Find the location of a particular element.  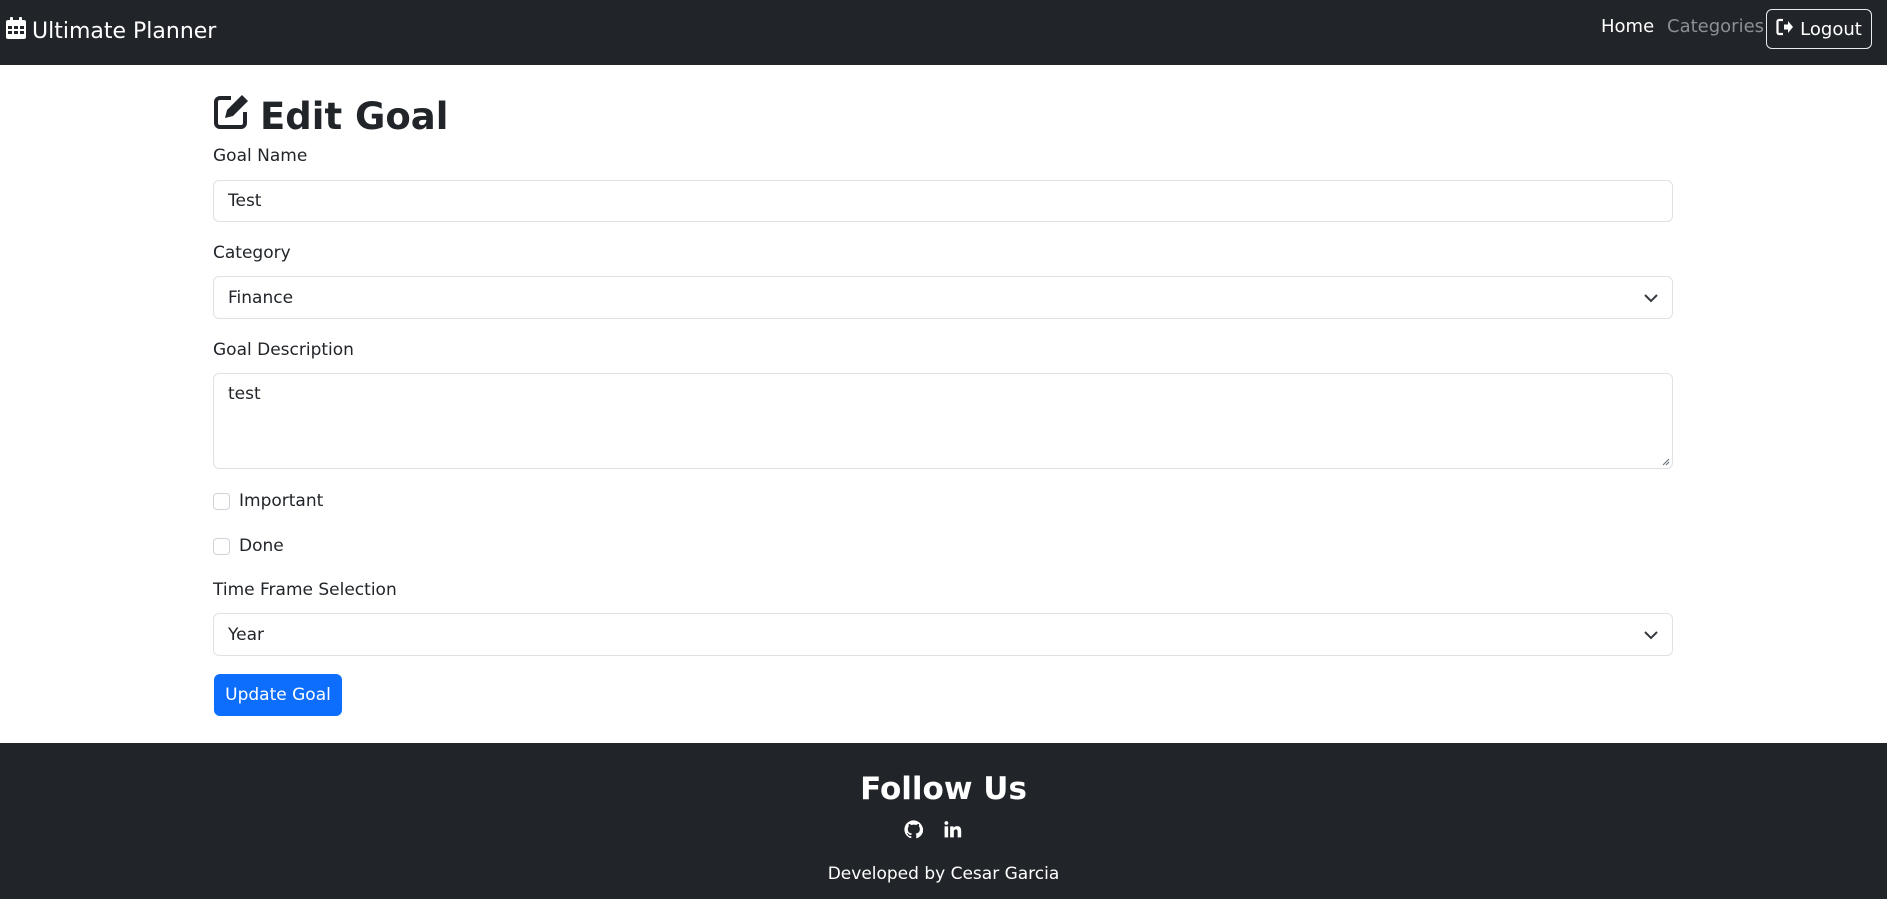

goal-name-value: Test is located at coordinates (245, 201).